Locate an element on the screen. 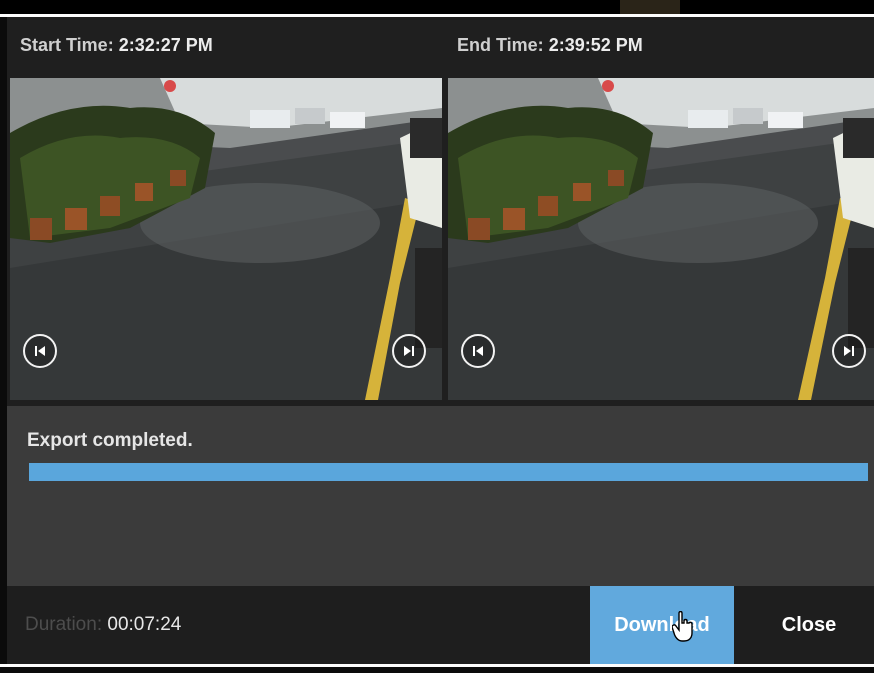  start-prev-button is located at coordinates (40, 351).